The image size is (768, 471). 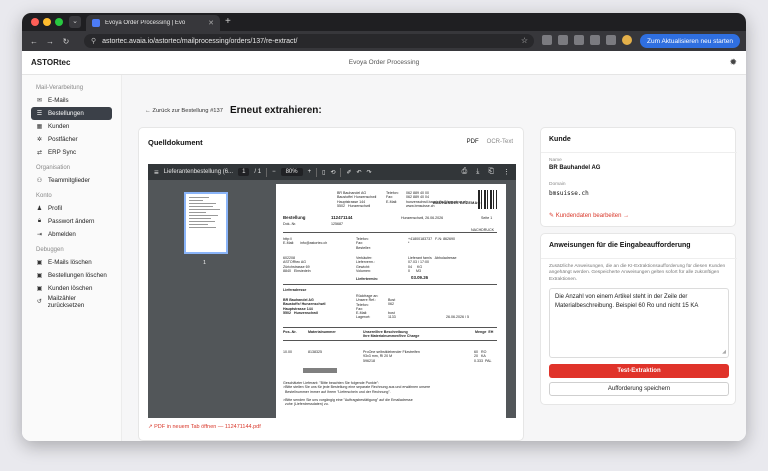 What do you see at coordinates (690, 41) in the screenshot?
I see `update-browser-button: Zum Aktualisieren neu starten` at bounding box center [690, 41].